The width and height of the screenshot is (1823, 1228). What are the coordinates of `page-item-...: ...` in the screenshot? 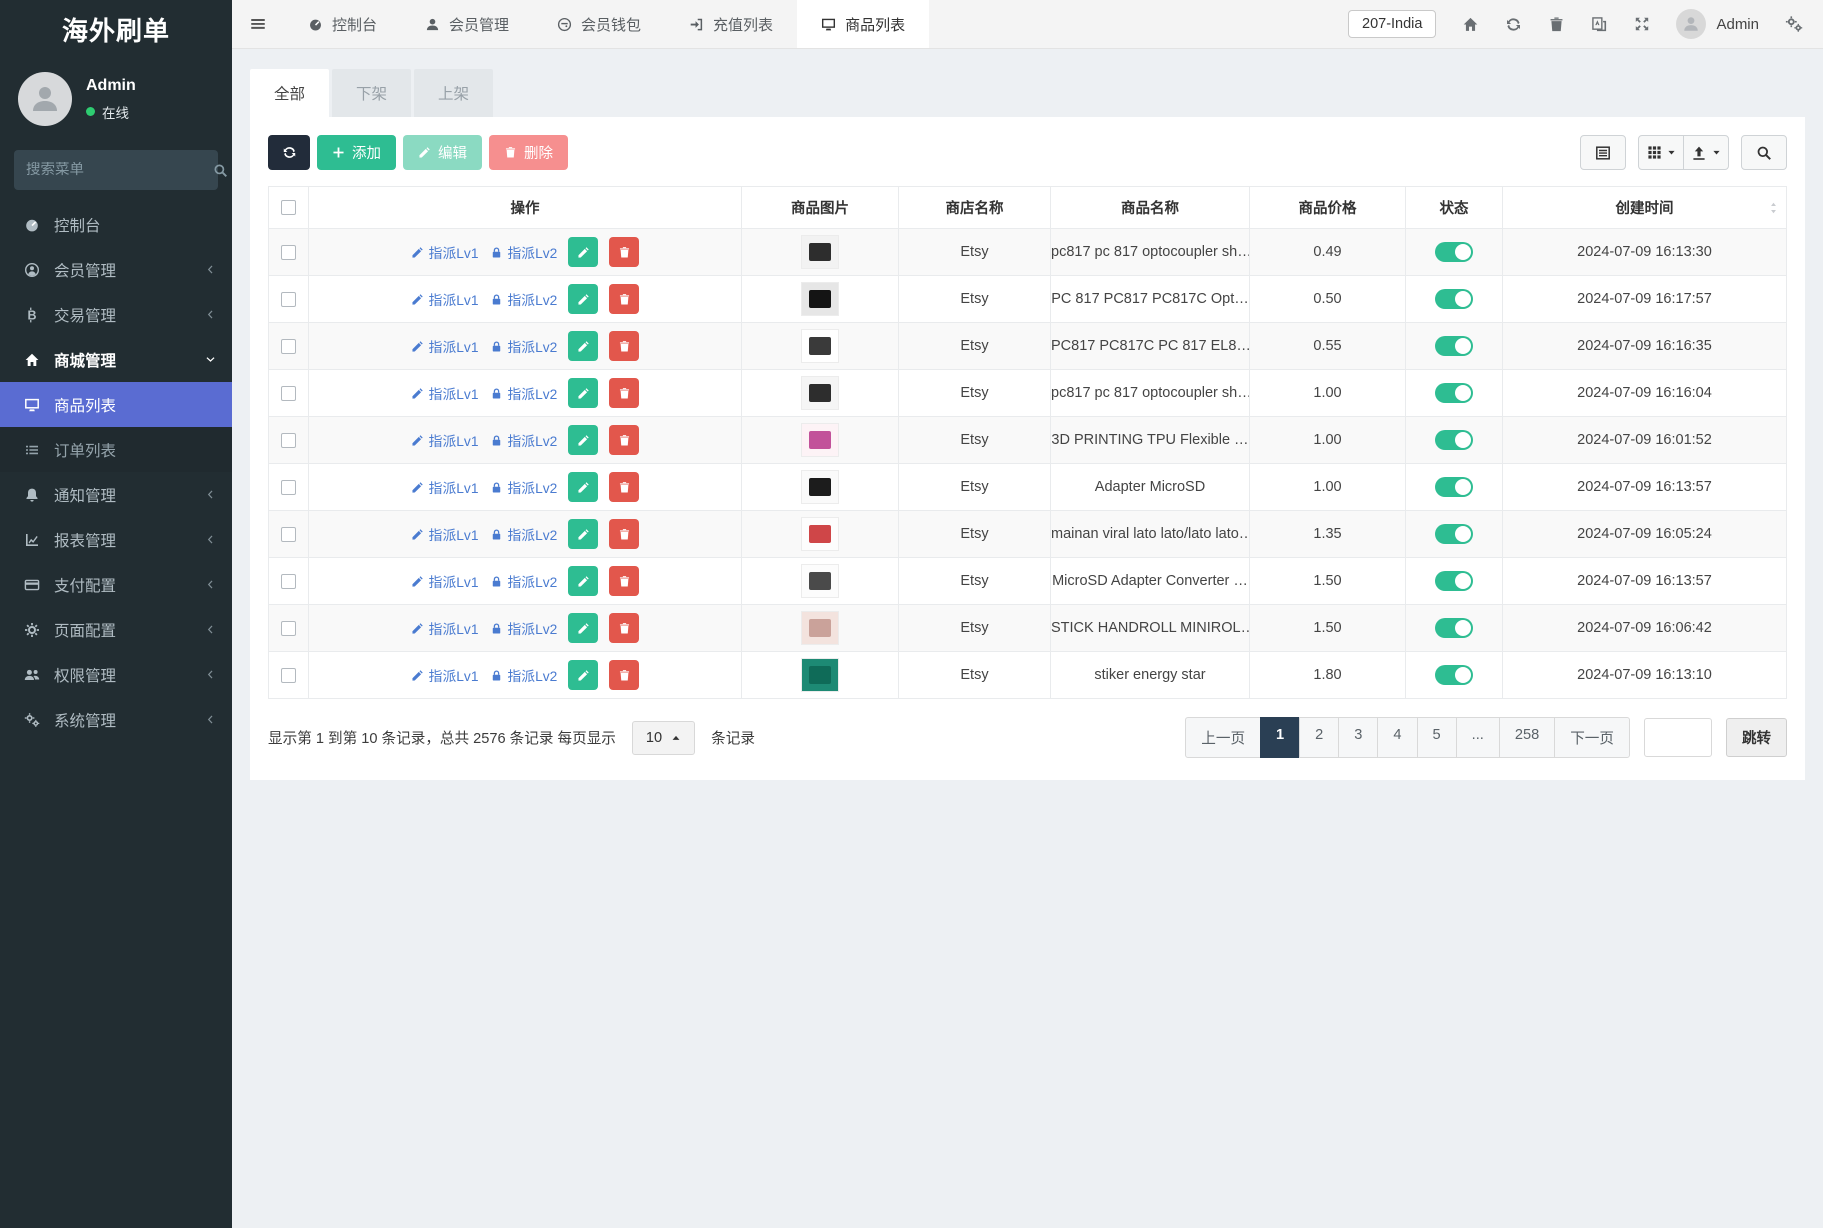 It's located at (1477, 737).